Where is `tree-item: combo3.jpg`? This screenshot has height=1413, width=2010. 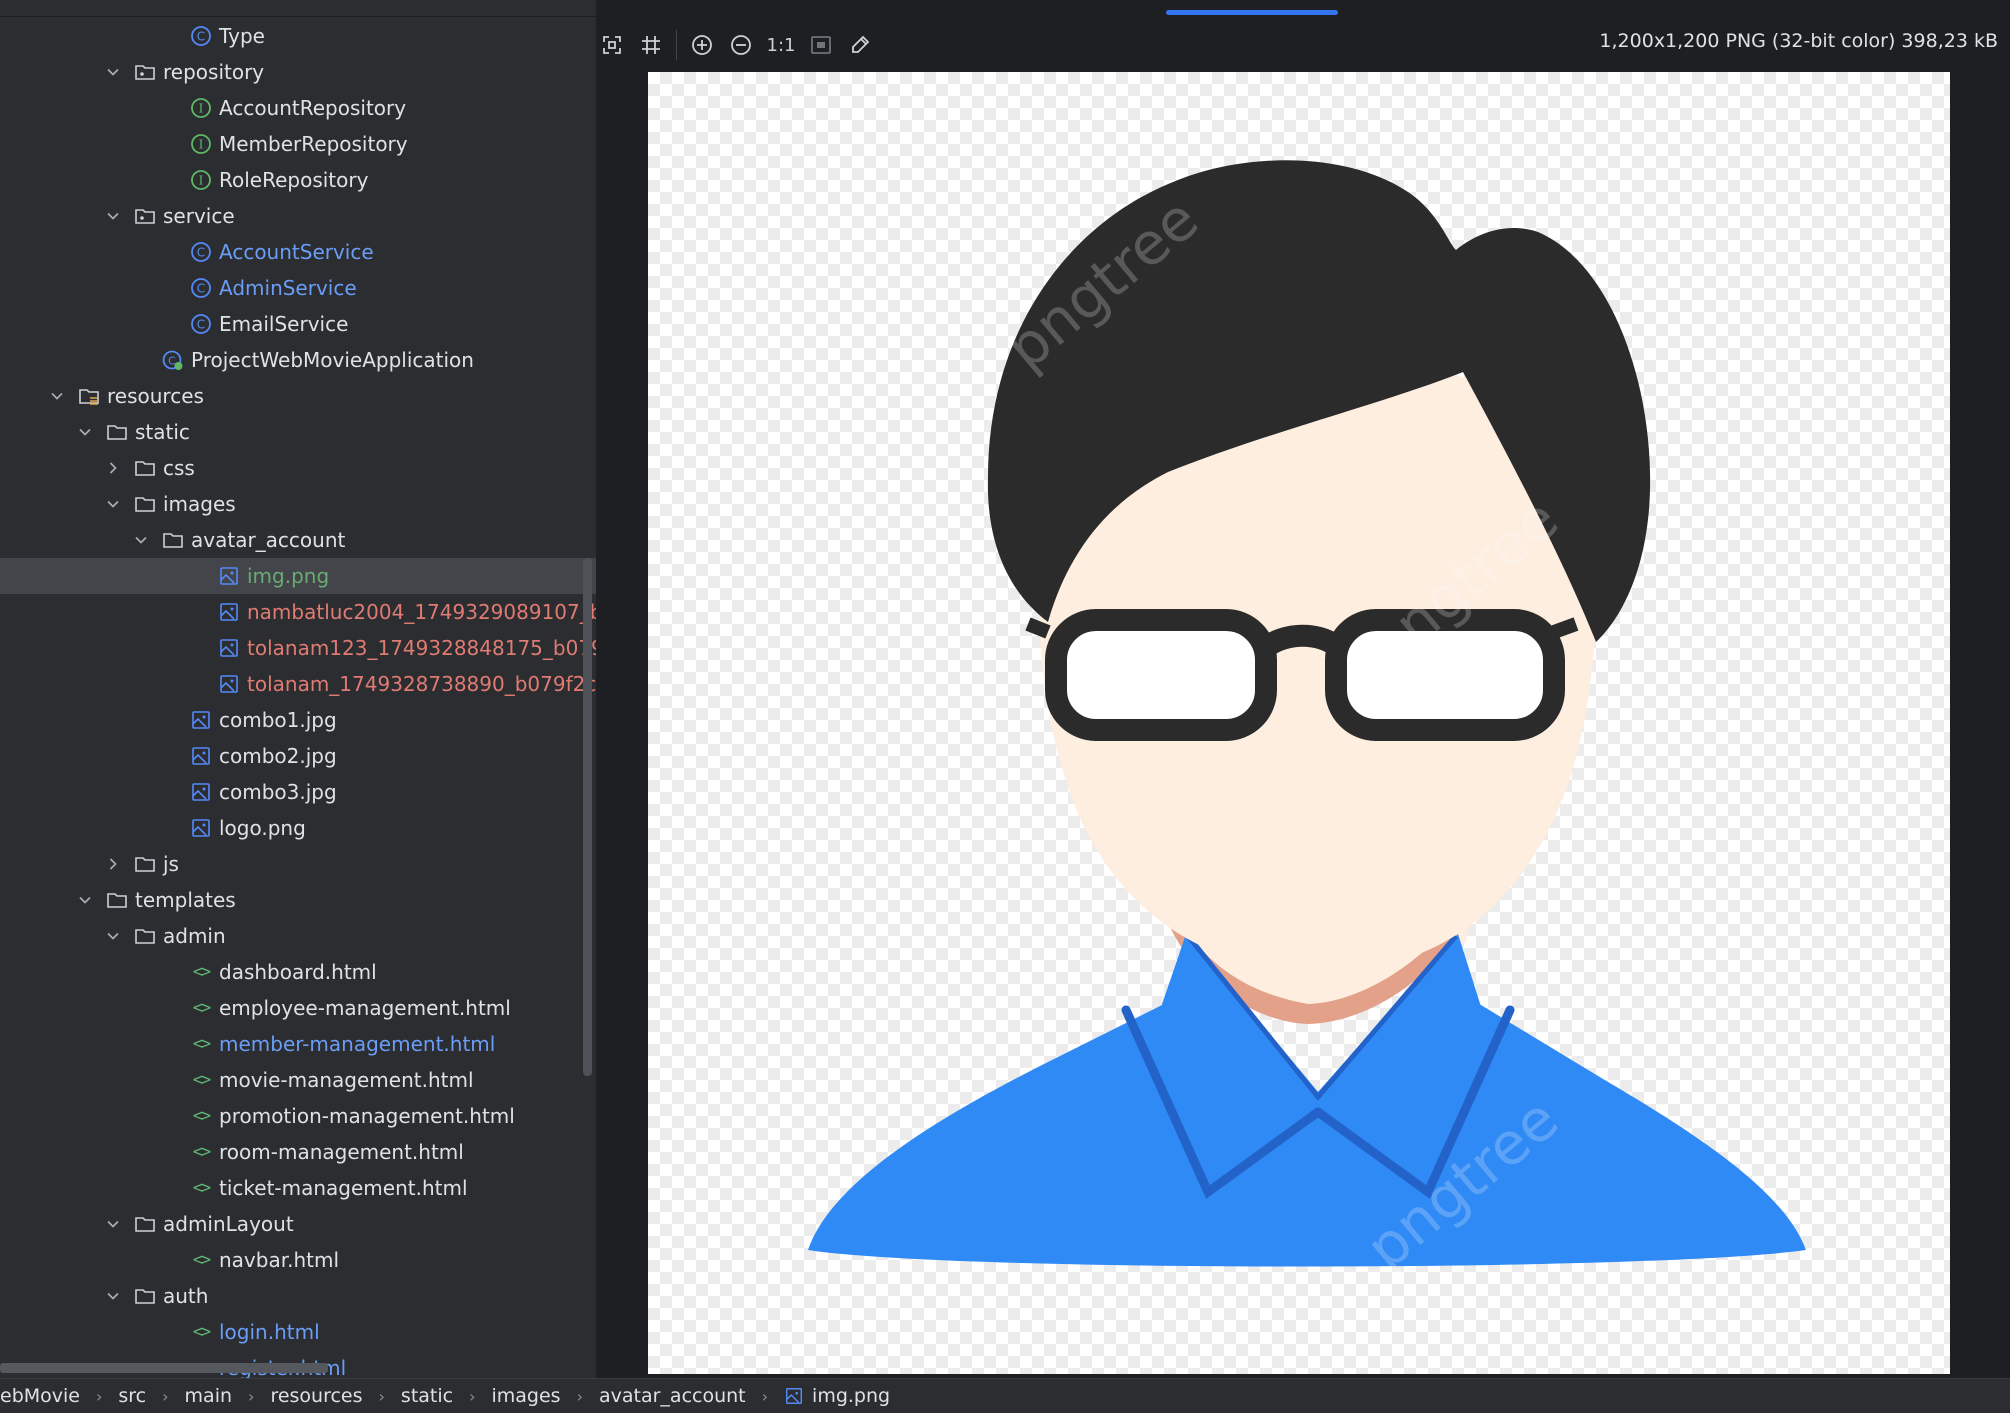 tree-item: combo3.jpg is located at coordinates (298, 792).